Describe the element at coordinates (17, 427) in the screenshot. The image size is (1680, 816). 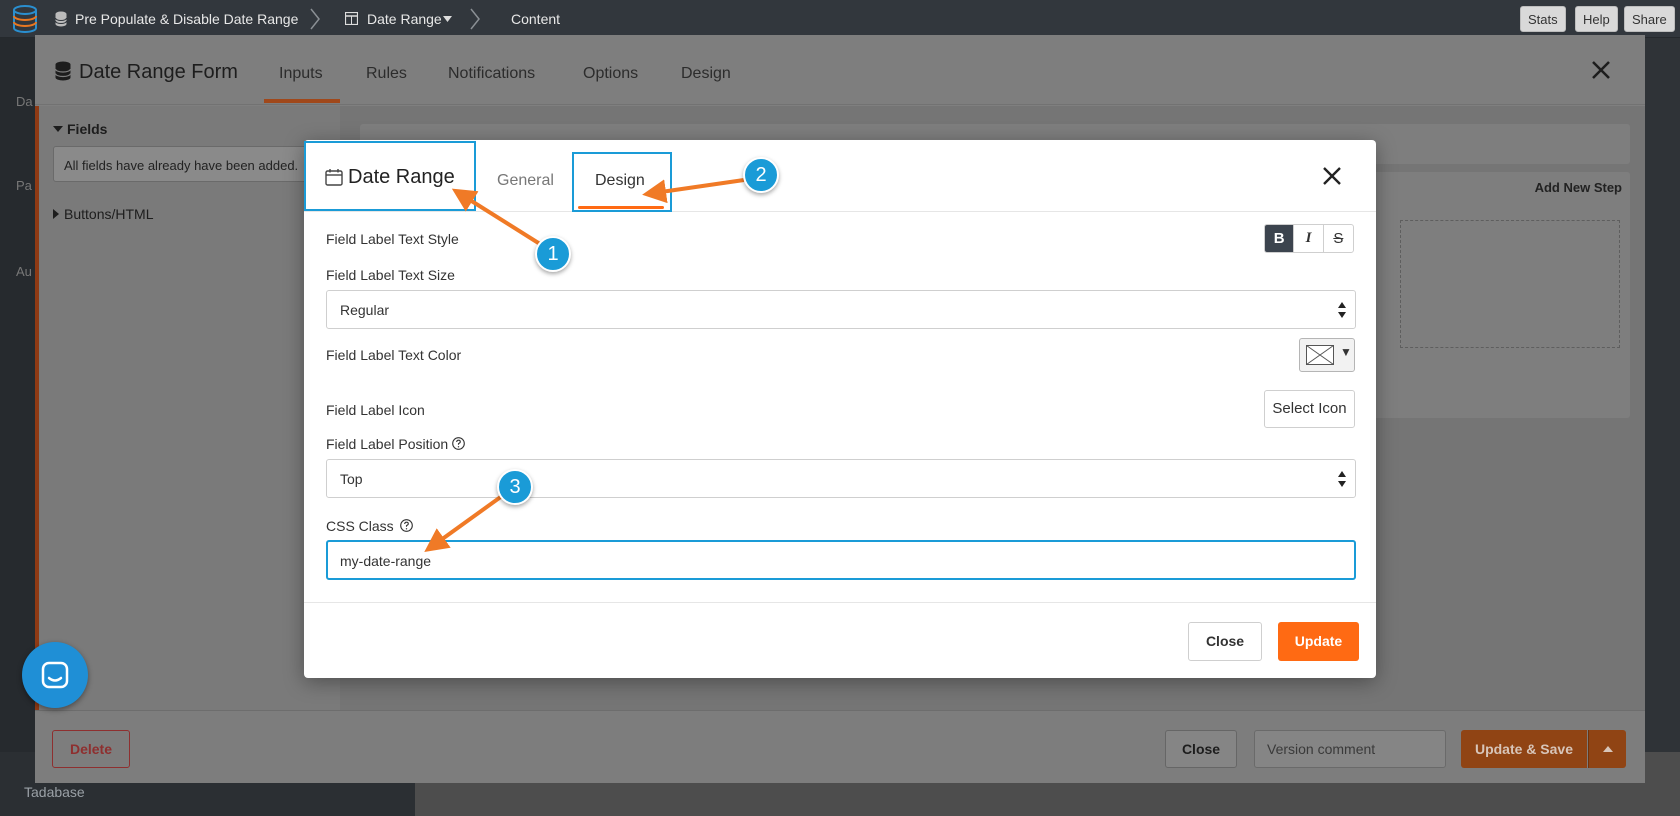
I see `app-sidebar: Da Pa Au` at that location.